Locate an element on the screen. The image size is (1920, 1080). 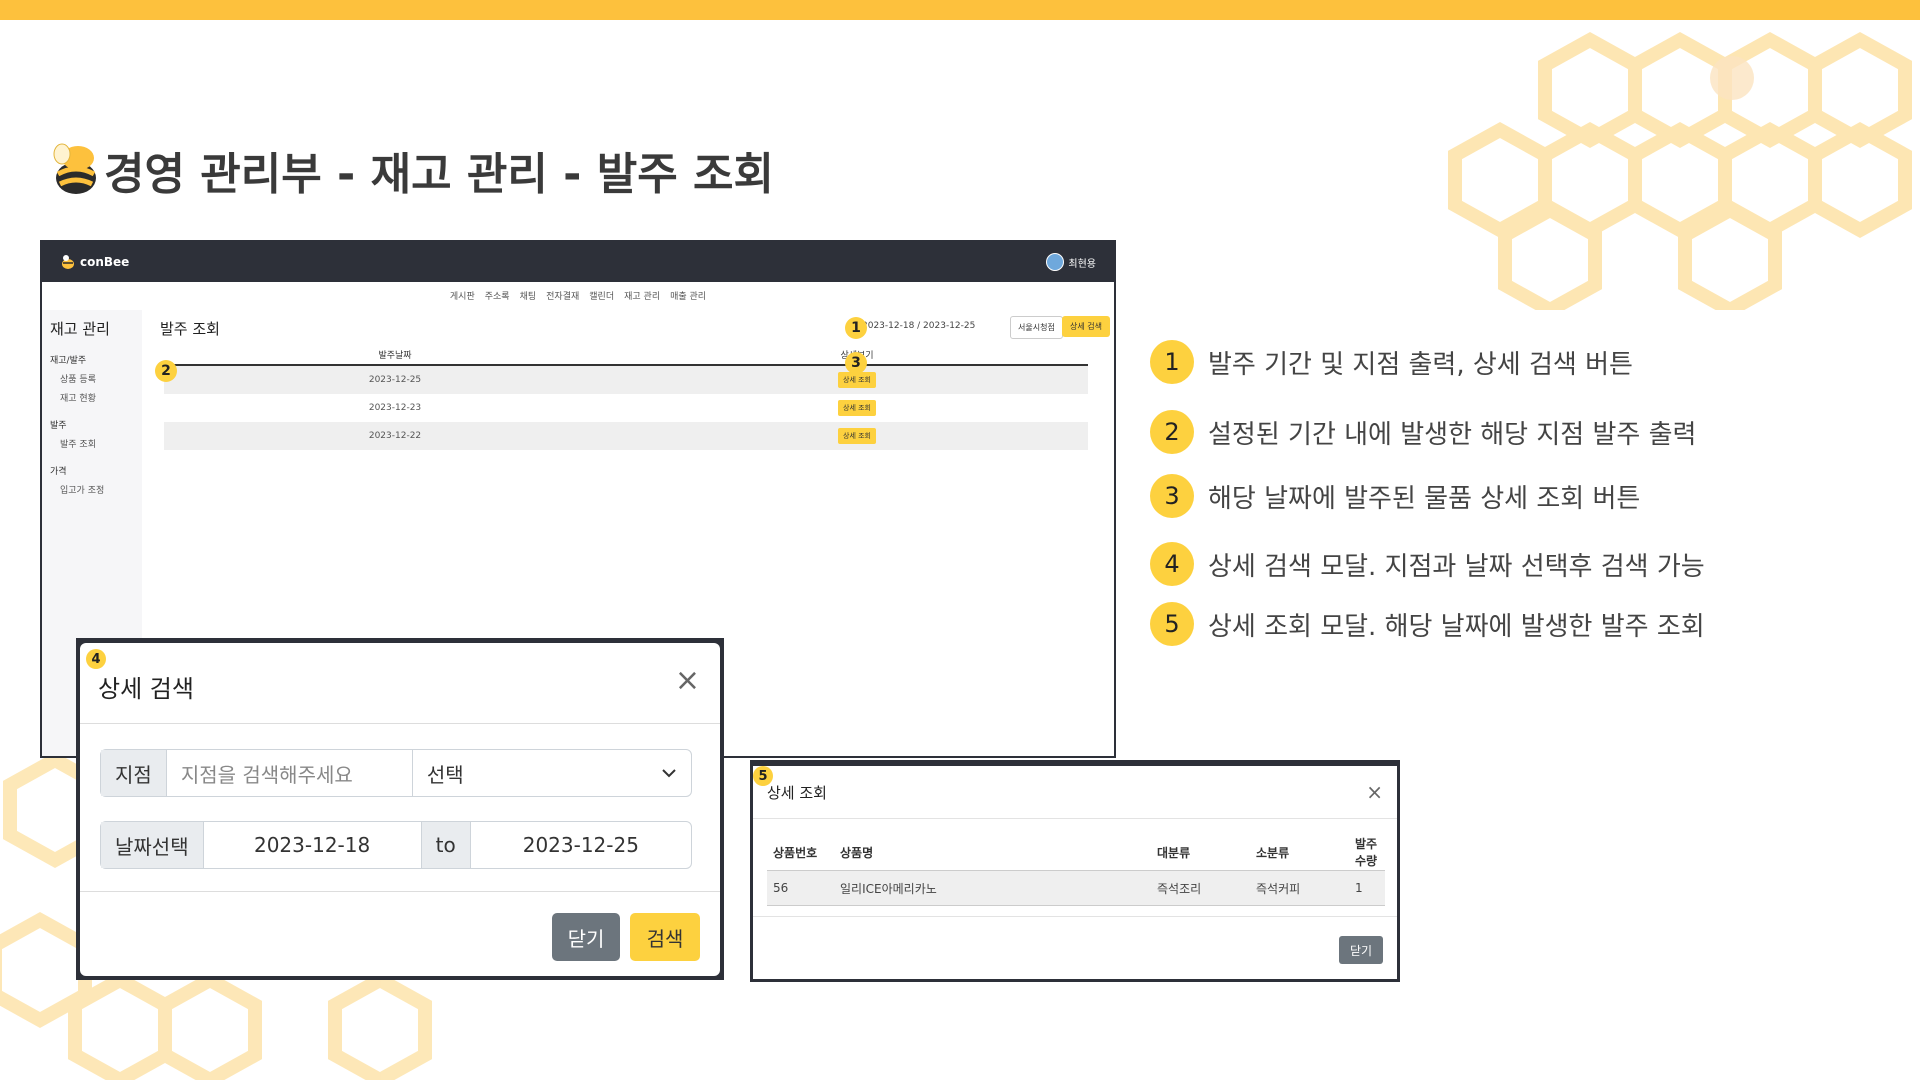
date-label: 날짜선택 is located at coordinates (152, 845).